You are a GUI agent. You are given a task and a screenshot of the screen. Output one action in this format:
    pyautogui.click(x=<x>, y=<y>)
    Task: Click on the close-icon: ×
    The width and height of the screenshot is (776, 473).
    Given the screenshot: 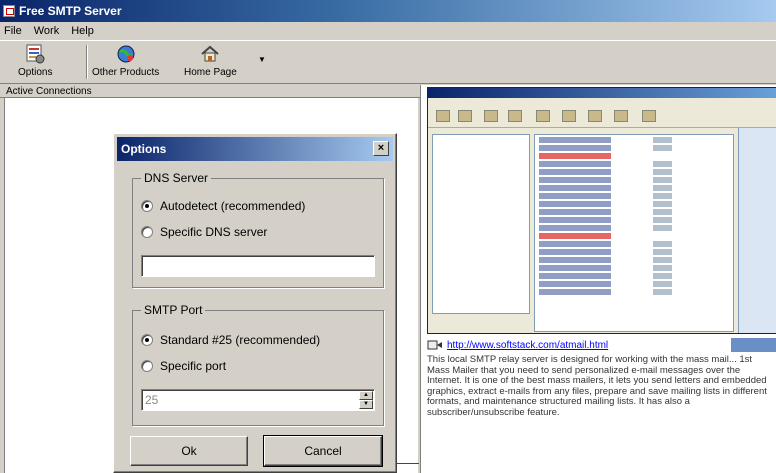 What is the action you would take?
    pyautogui.click(x=381, y=148)
    